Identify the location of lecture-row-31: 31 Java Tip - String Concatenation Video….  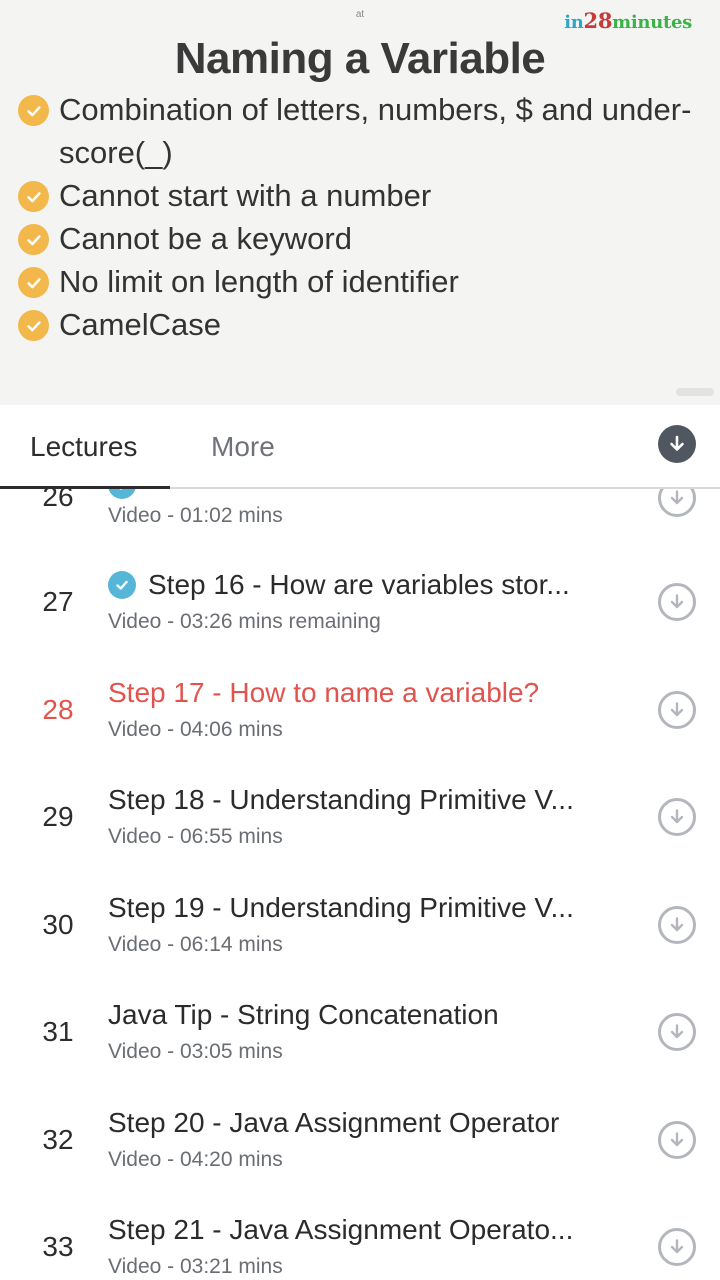
(360, 1031).